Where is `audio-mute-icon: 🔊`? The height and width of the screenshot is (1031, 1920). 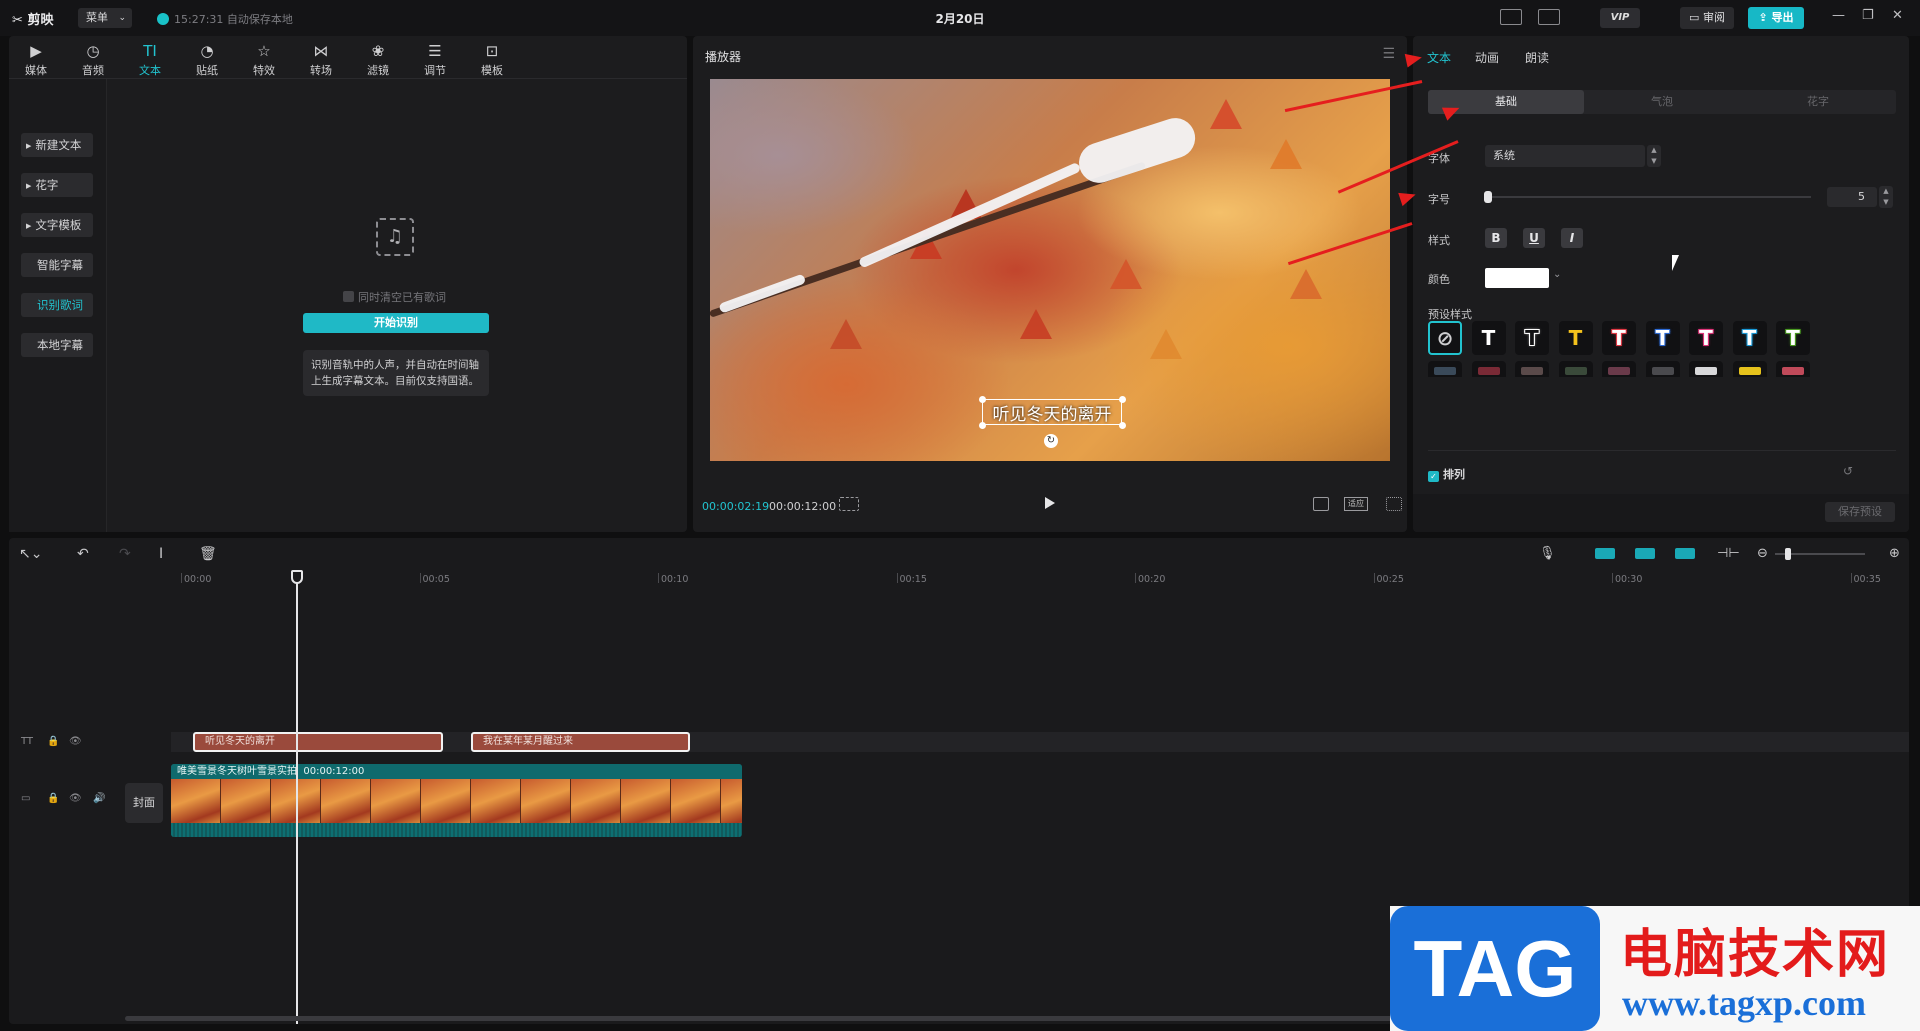
audio-mute-icon: 🔊 is located at coordinates (99, 798).